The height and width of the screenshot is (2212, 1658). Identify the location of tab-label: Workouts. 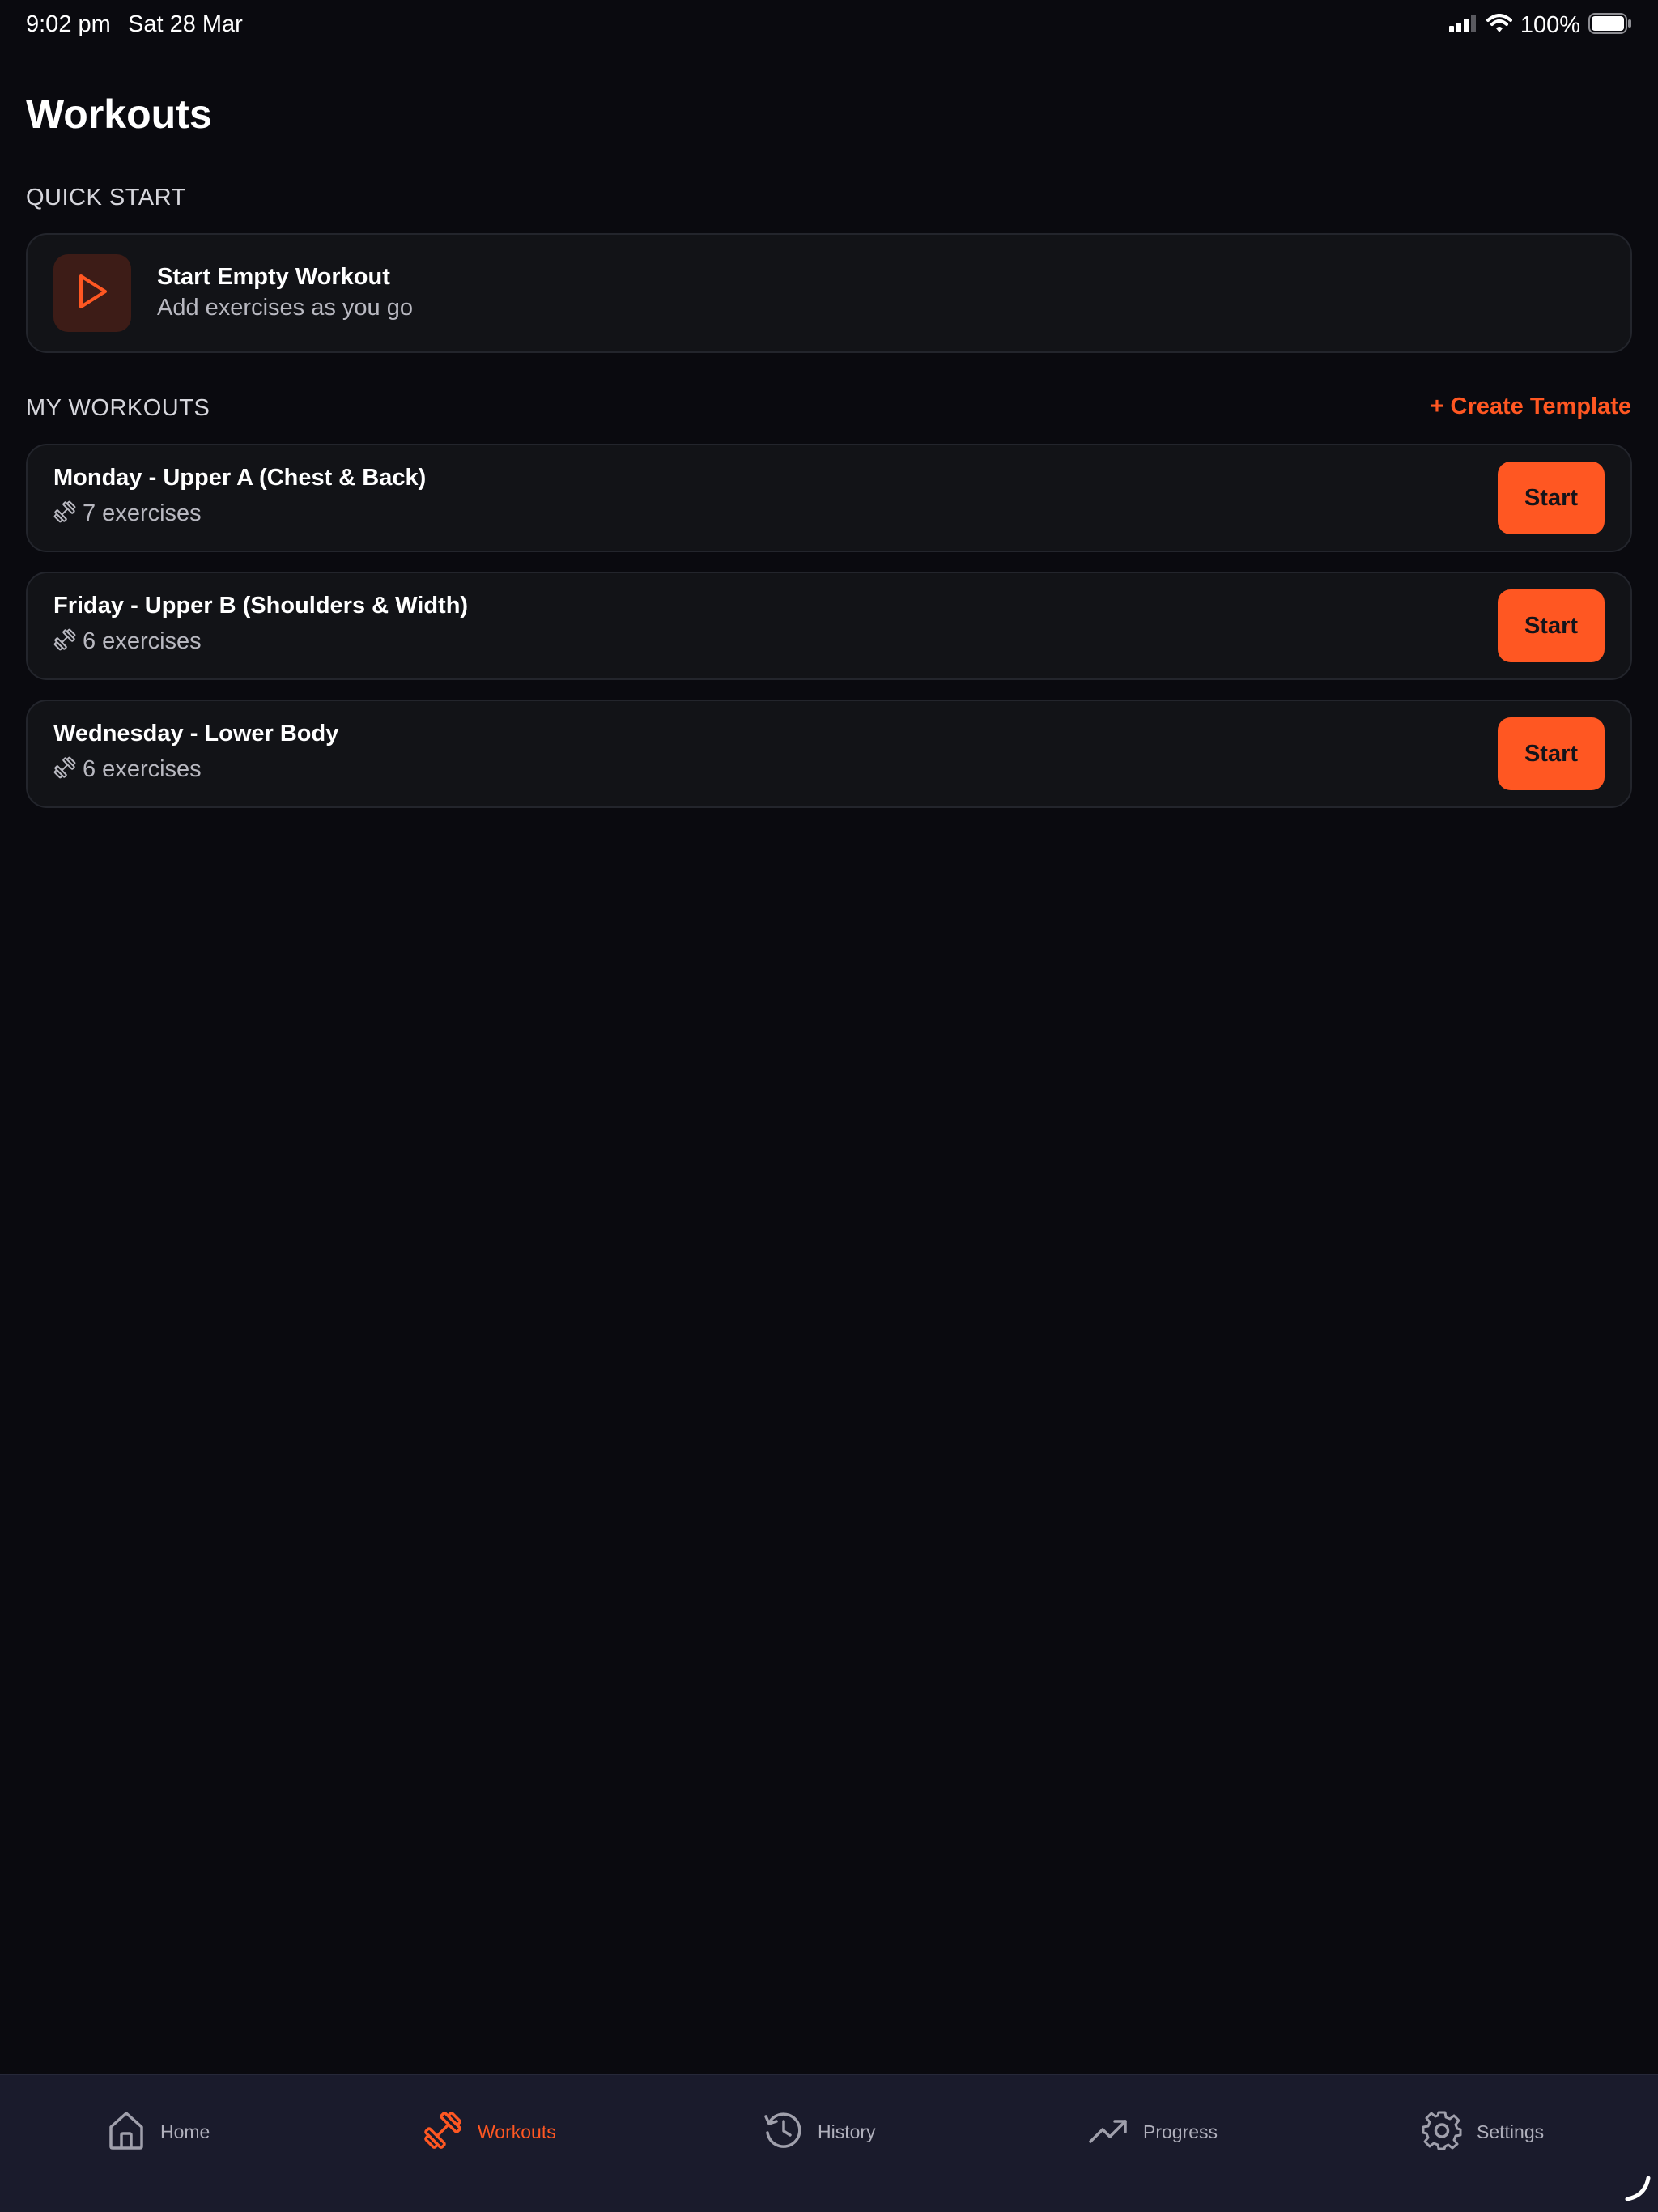
(517, 2132).